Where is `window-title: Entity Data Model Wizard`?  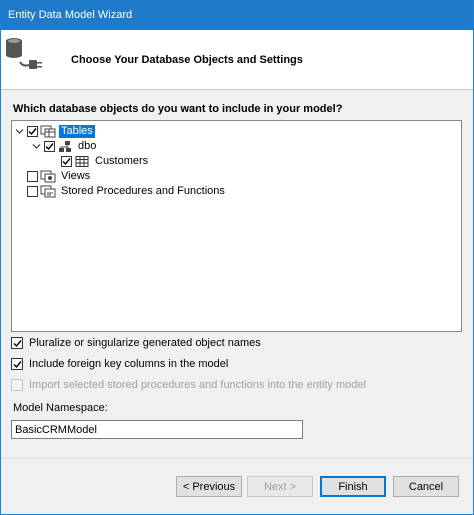
window-title: Entity Data Model Wizard is located at coordinates (70, 15).